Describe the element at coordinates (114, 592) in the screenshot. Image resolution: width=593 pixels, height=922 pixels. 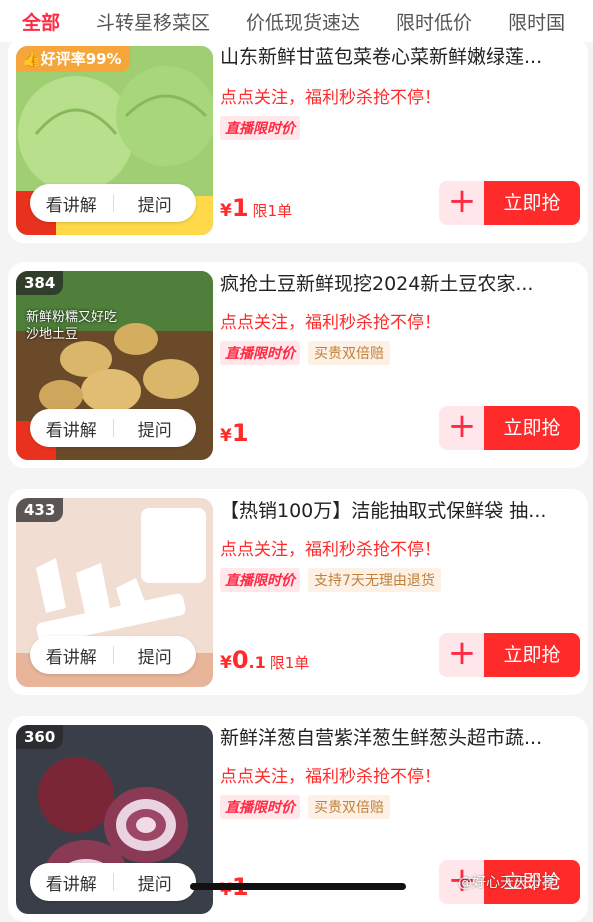
I see `product-thumbnail: 433 看讲解 提问` at that location.